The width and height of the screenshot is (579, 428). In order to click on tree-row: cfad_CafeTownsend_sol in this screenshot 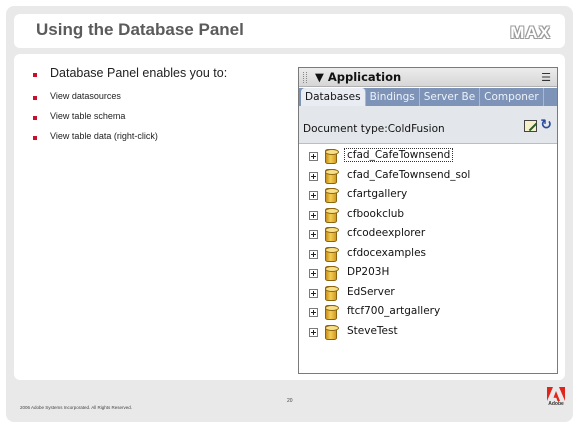, I will do `click(428, 178)`.